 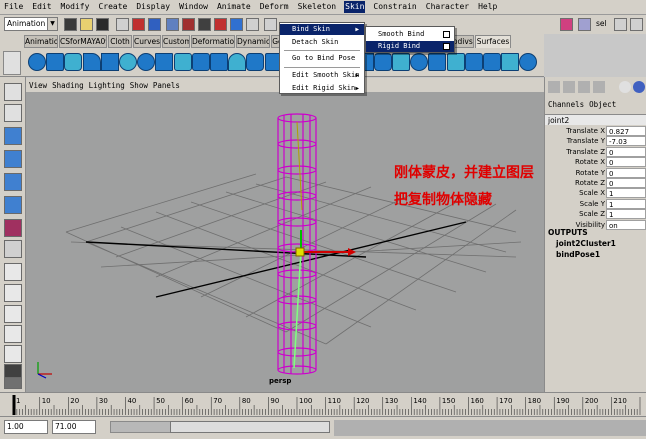 What do you see at coordinates (437, 62) in the screenshot?
I see `trim-icon` at bounding box center [437, 62].